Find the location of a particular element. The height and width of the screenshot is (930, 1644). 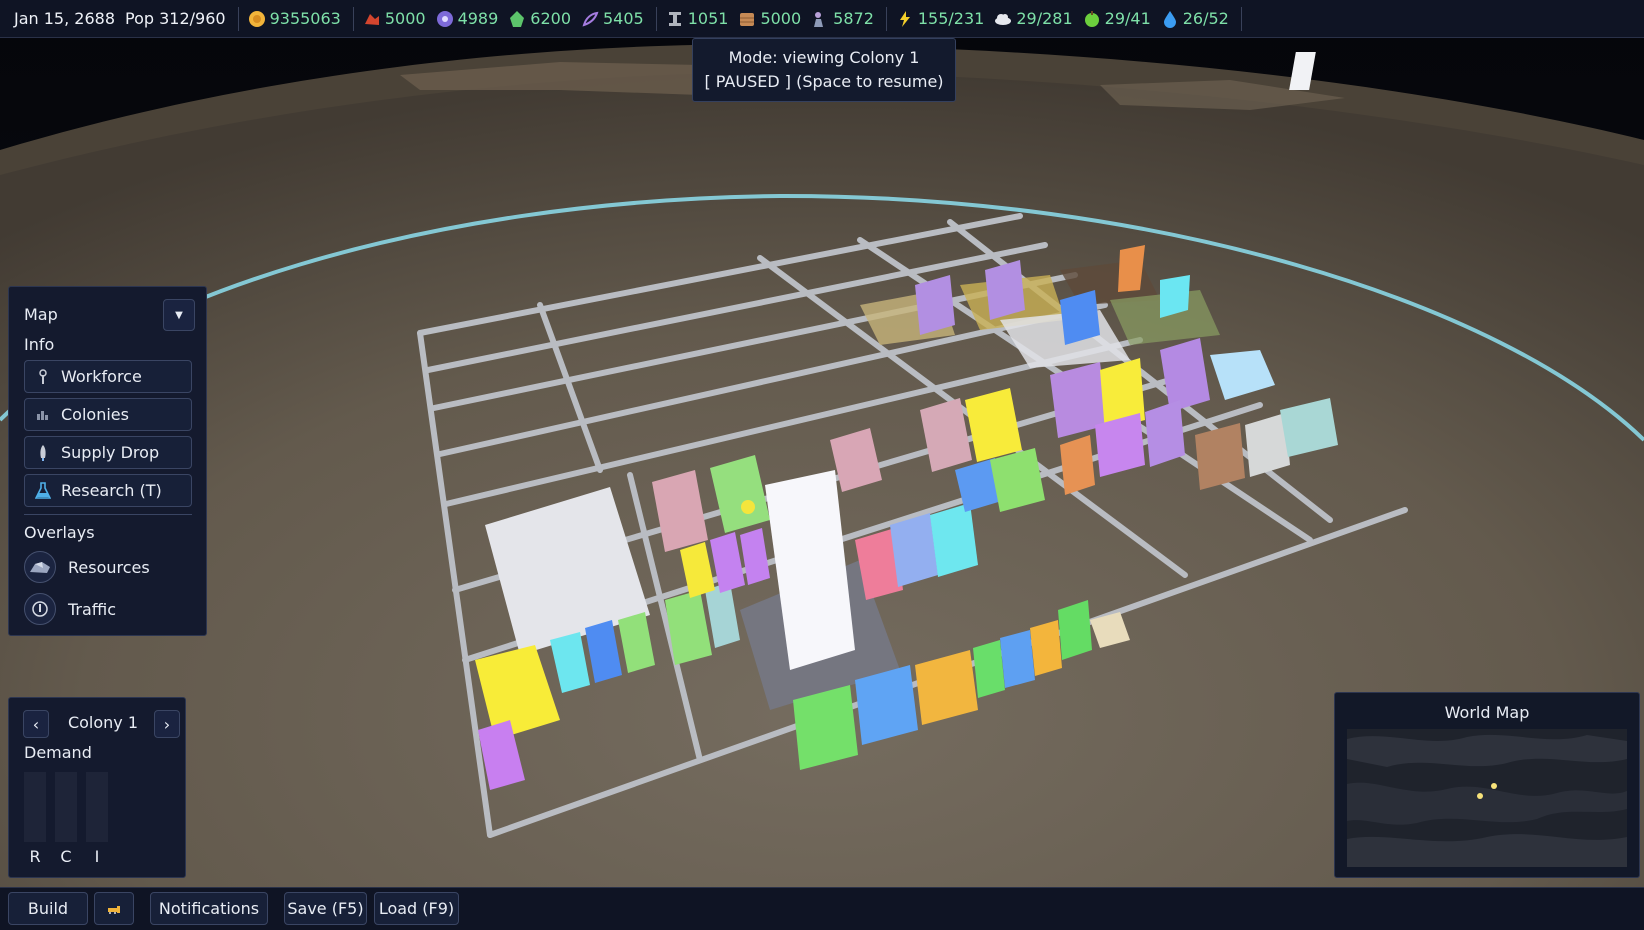

demand-bar-residential is located at coordinates (35, 807).